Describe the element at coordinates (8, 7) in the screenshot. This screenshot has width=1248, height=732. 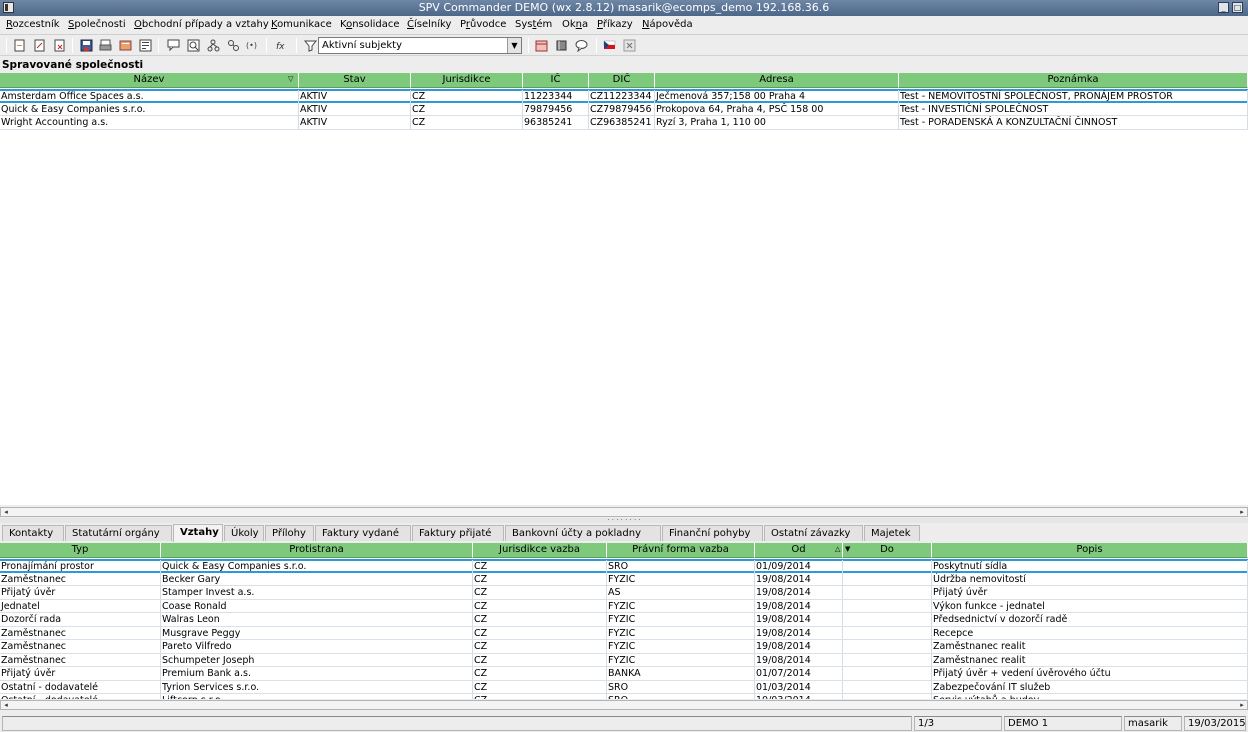
I see `app-icon` at that location.